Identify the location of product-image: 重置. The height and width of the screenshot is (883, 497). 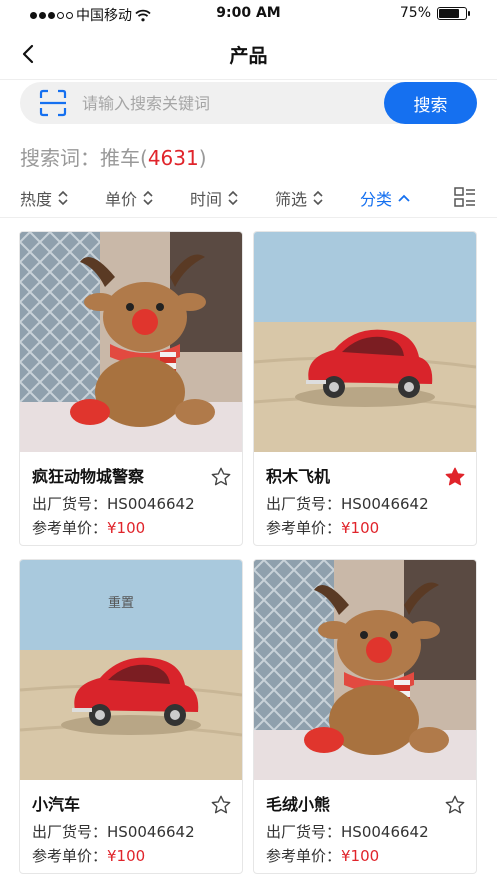
(131, 670).